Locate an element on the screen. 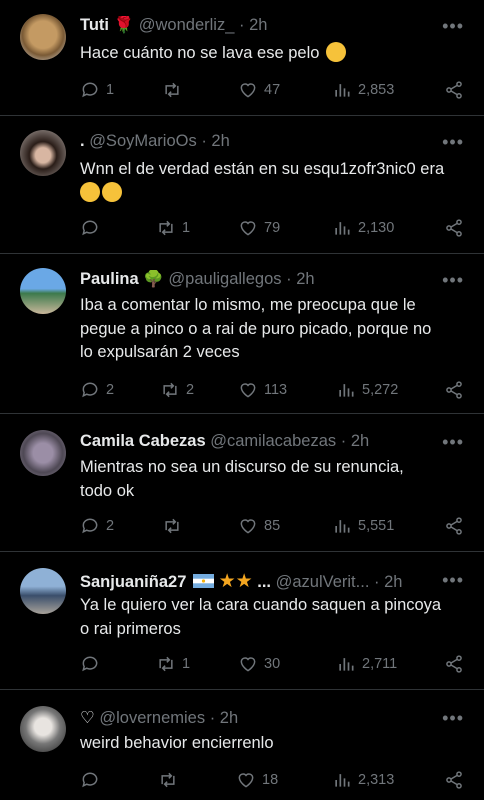 The height and width of the screenshot is (800, 484). views-button: 2,853 is located at coordinates (363, 90).